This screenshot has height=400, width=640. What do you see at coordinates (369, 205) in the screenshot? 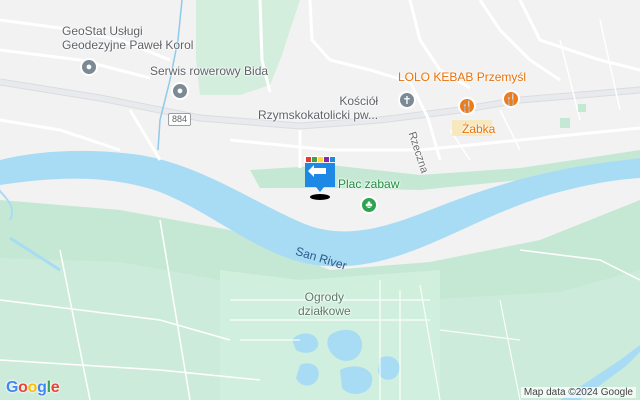
I see `tree-icon: ♣` at bounding box center [369, 205].